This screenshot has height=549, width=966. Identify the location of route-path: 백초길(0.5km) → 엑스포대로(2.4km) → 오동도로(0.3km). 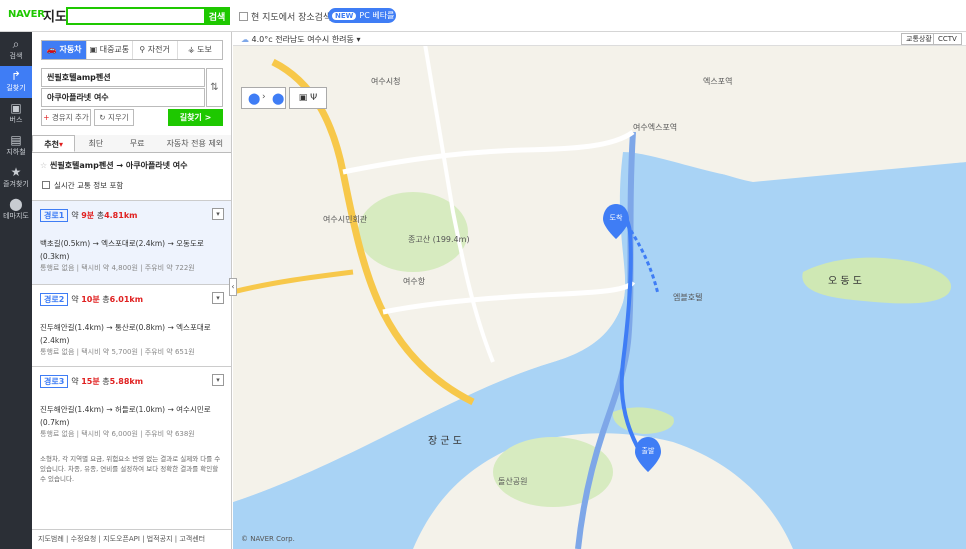
(122, 250).